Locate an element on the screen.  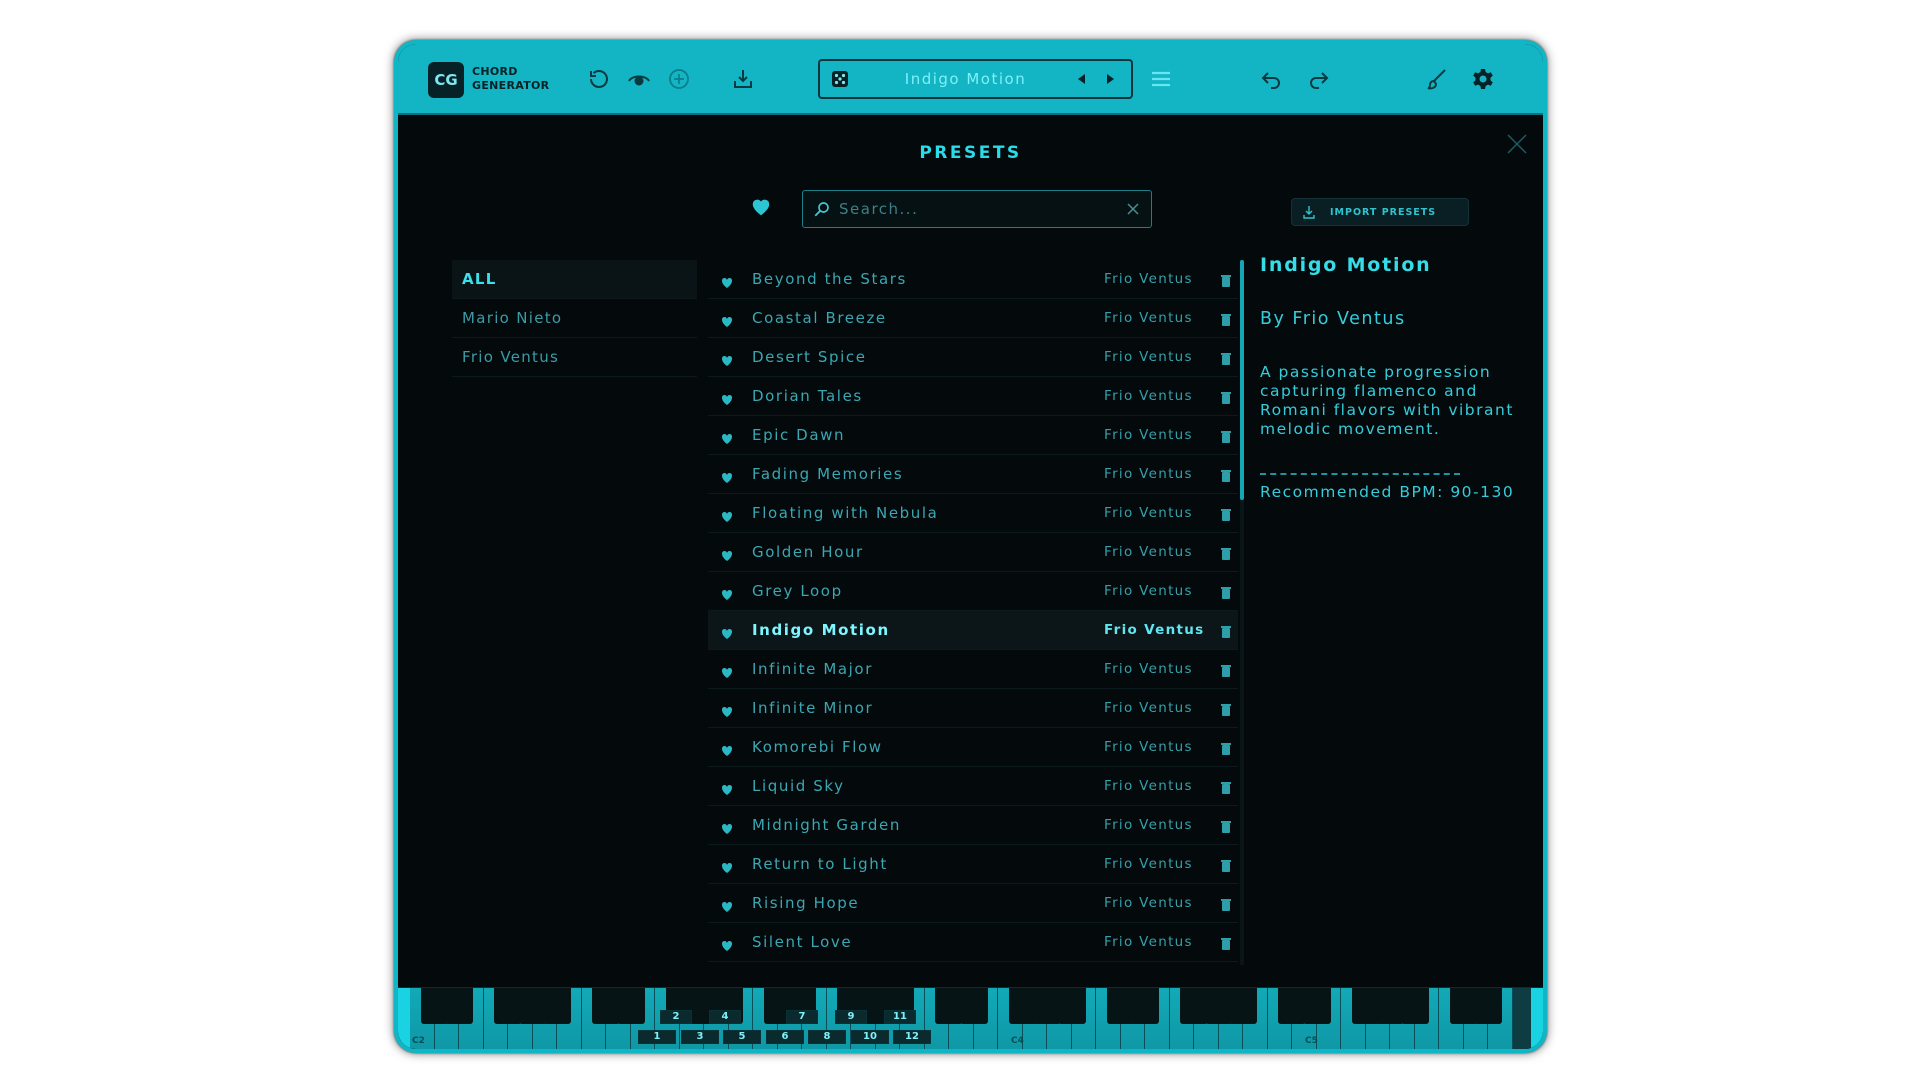
undo-icon is located at coordinates (1271, 79).